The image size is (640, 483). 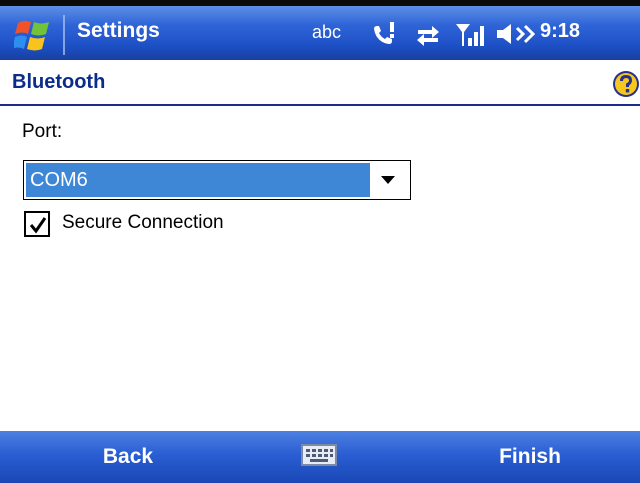 I want to click on port-selected-value: COM6, so click(x=198, y=180).